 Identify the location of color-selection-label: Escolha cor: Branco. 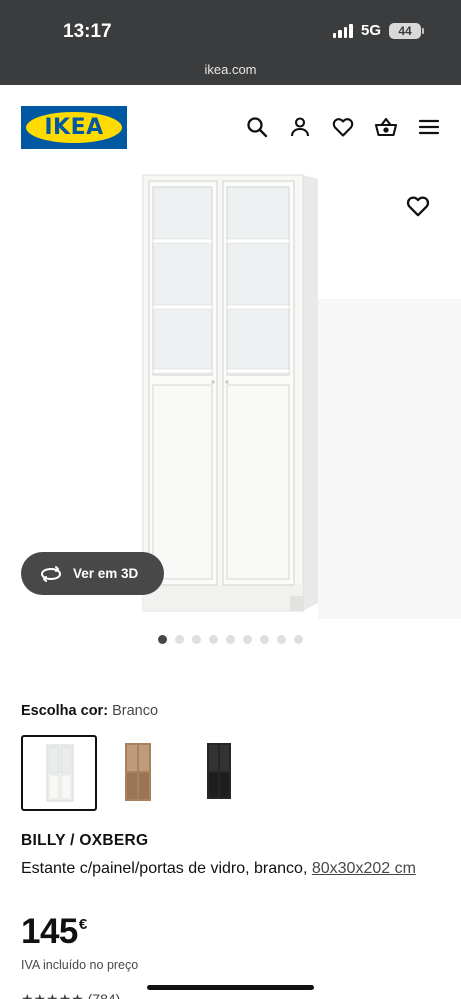
(89, 711).